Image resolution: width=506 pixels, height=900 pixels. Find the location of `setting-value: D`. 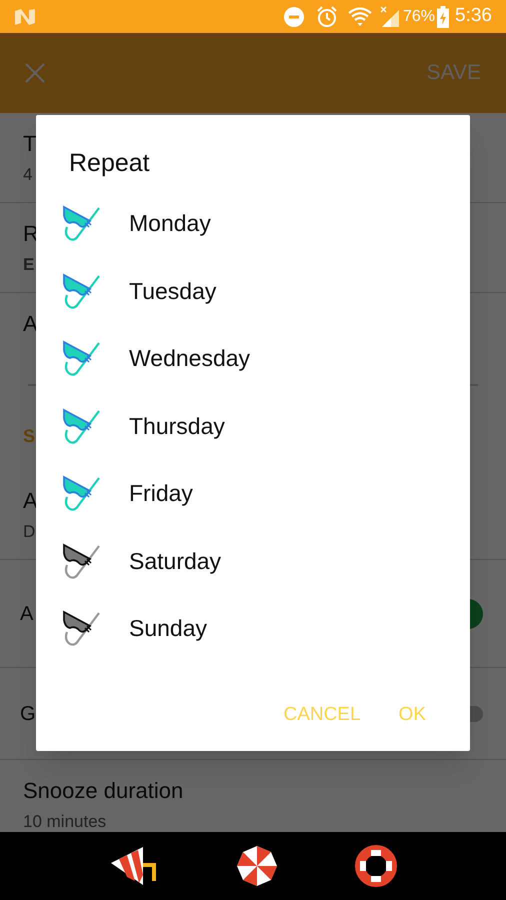

setting-value: D is located at coordinates (29, 532).